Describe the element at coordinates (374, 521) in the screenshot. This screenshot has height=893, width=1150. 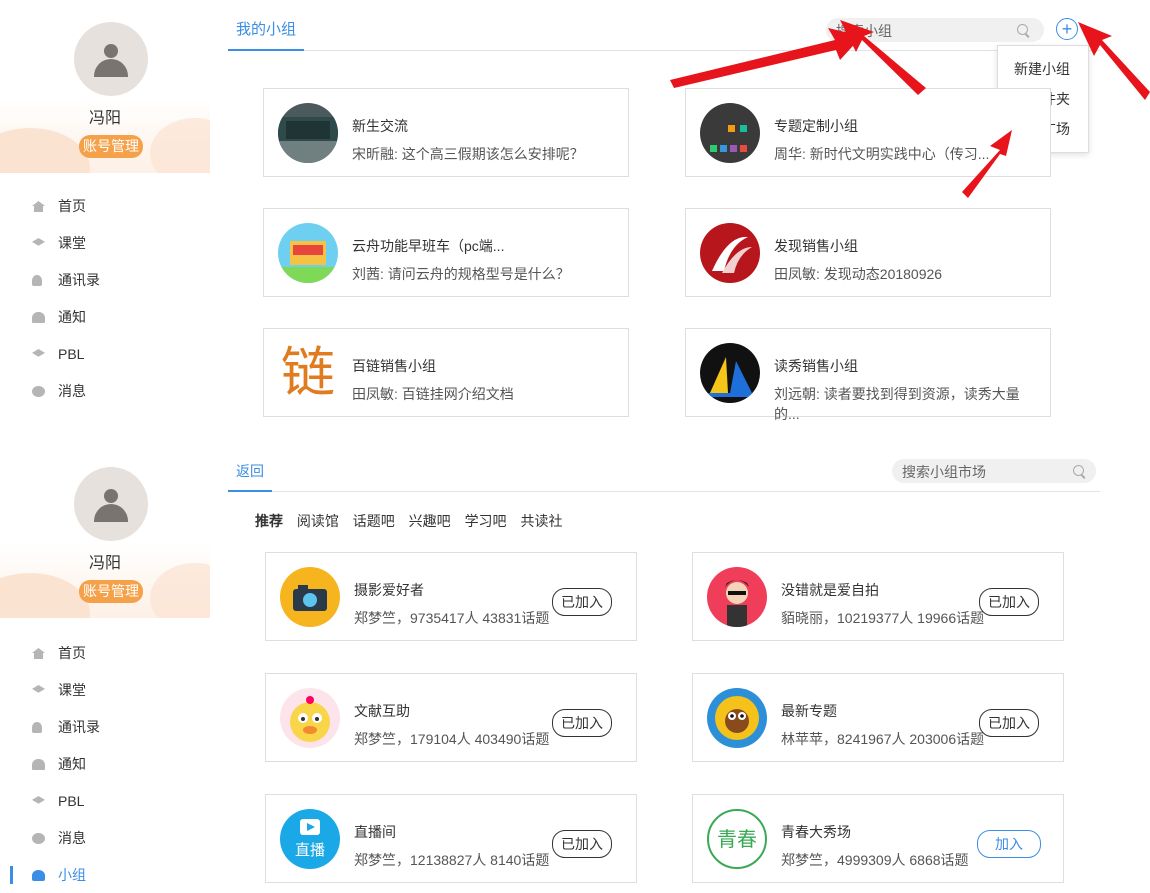
I see `category-topics: 话题吧` at that location.